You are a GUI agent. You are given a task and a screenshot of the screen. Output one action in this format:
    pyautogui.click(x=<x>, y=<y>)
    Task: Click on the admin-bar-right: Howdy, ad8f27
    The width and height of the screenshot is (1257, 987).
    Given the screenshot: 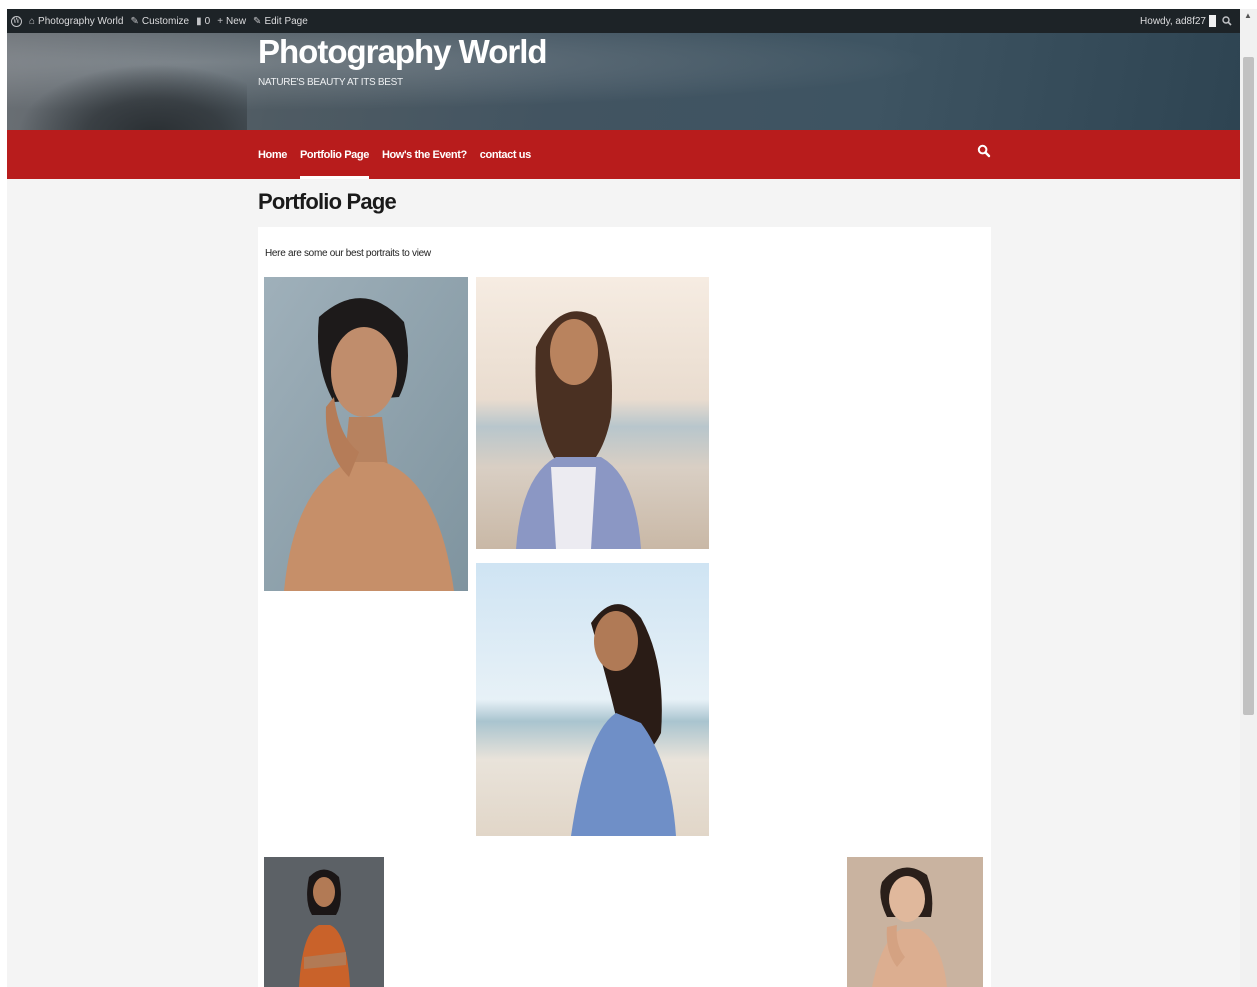 What is the action you would take?
    pyautogui.click(x=1188, y=21)
    